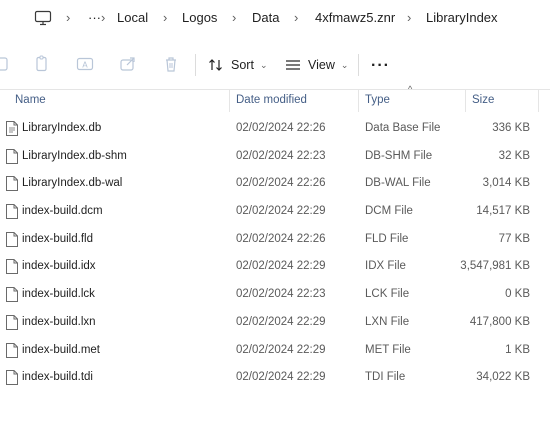  I want to click on file-size: 77 KB, so click(514, 238).